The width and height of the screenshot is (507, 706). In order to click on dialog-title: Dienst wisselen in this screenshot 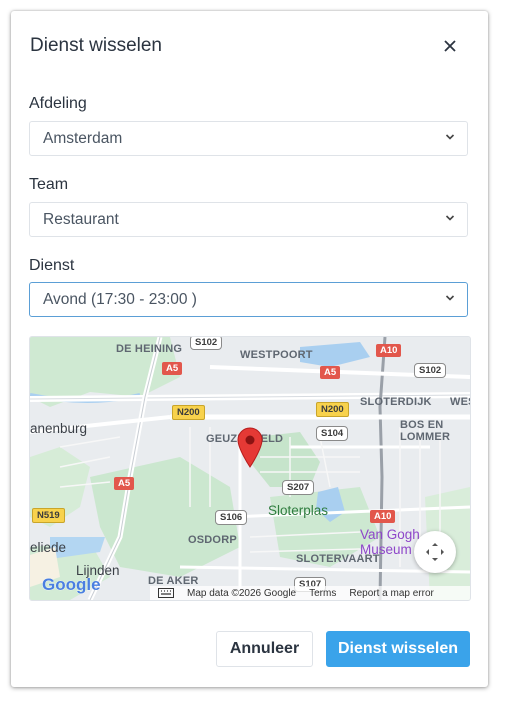, I will do `click(96, 45)`.